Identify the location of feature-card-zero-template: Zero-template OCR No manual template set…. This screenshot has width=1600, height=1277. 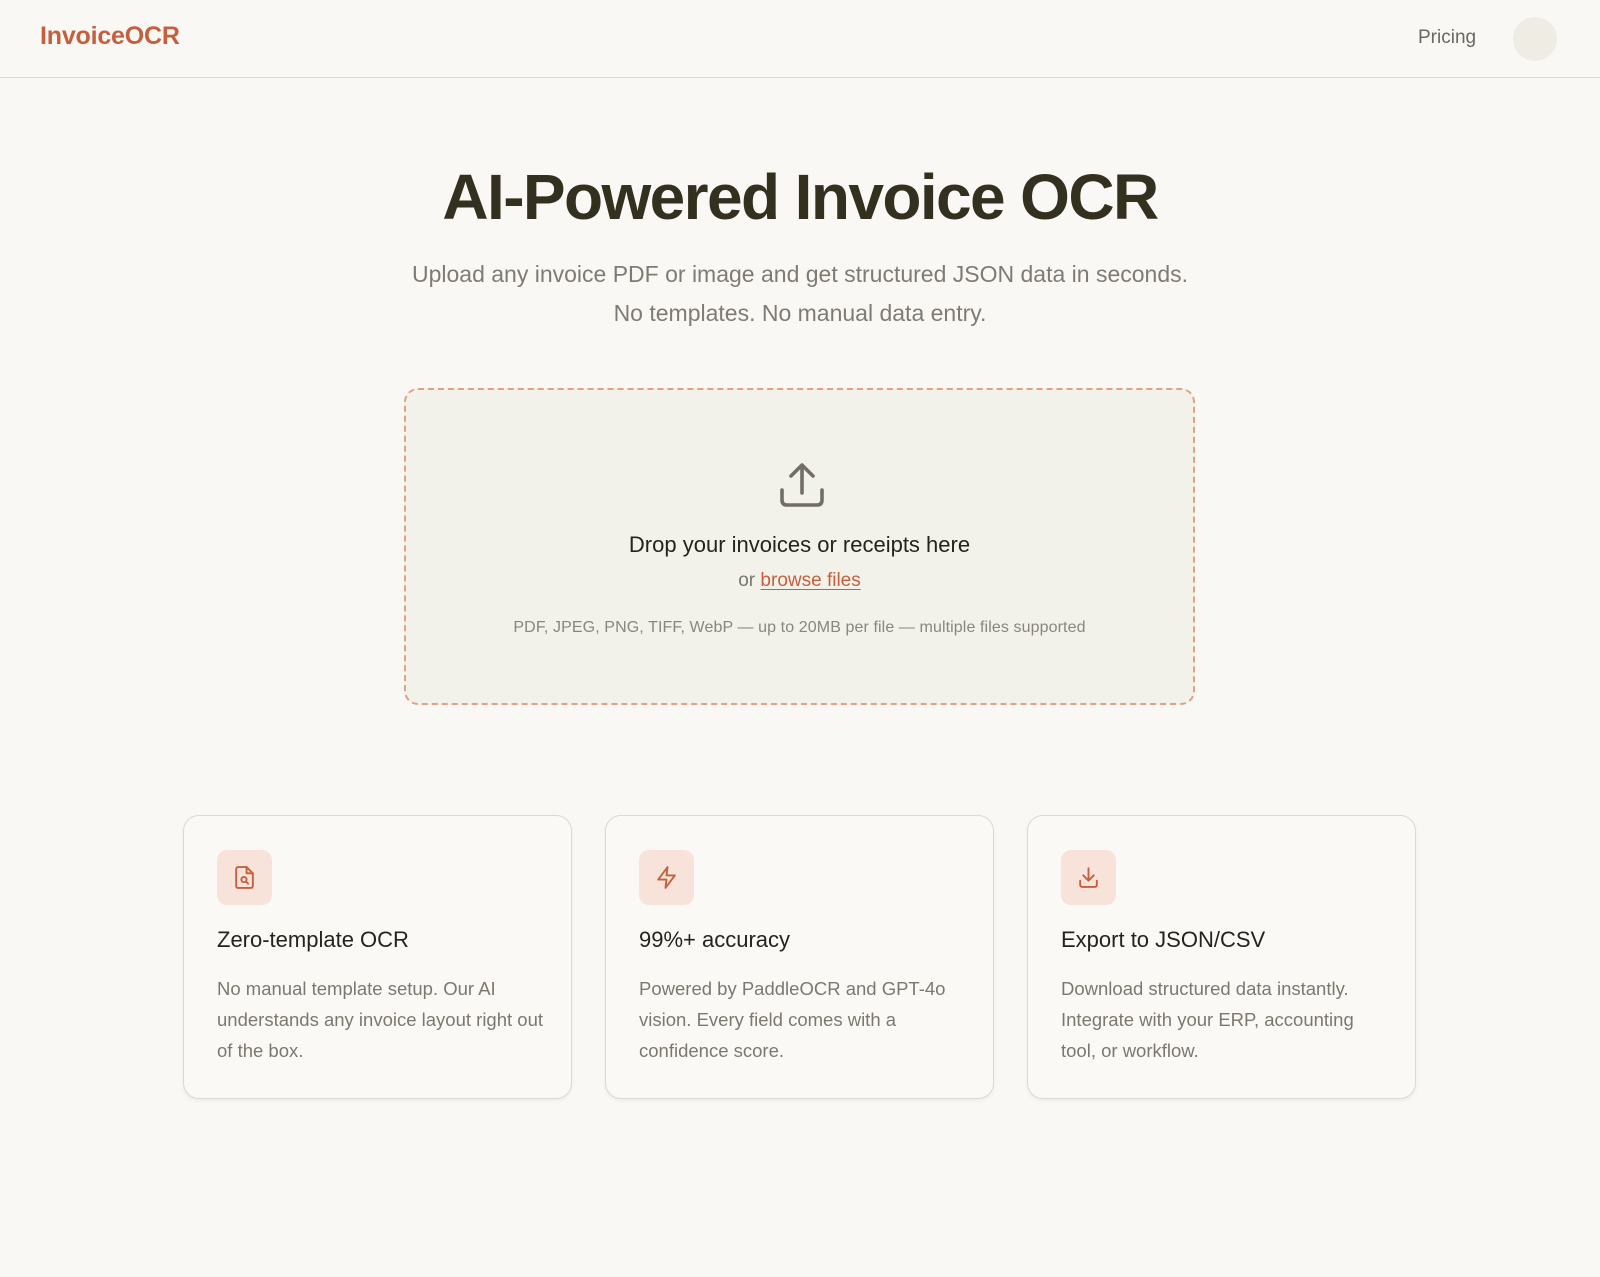
(377, 957).